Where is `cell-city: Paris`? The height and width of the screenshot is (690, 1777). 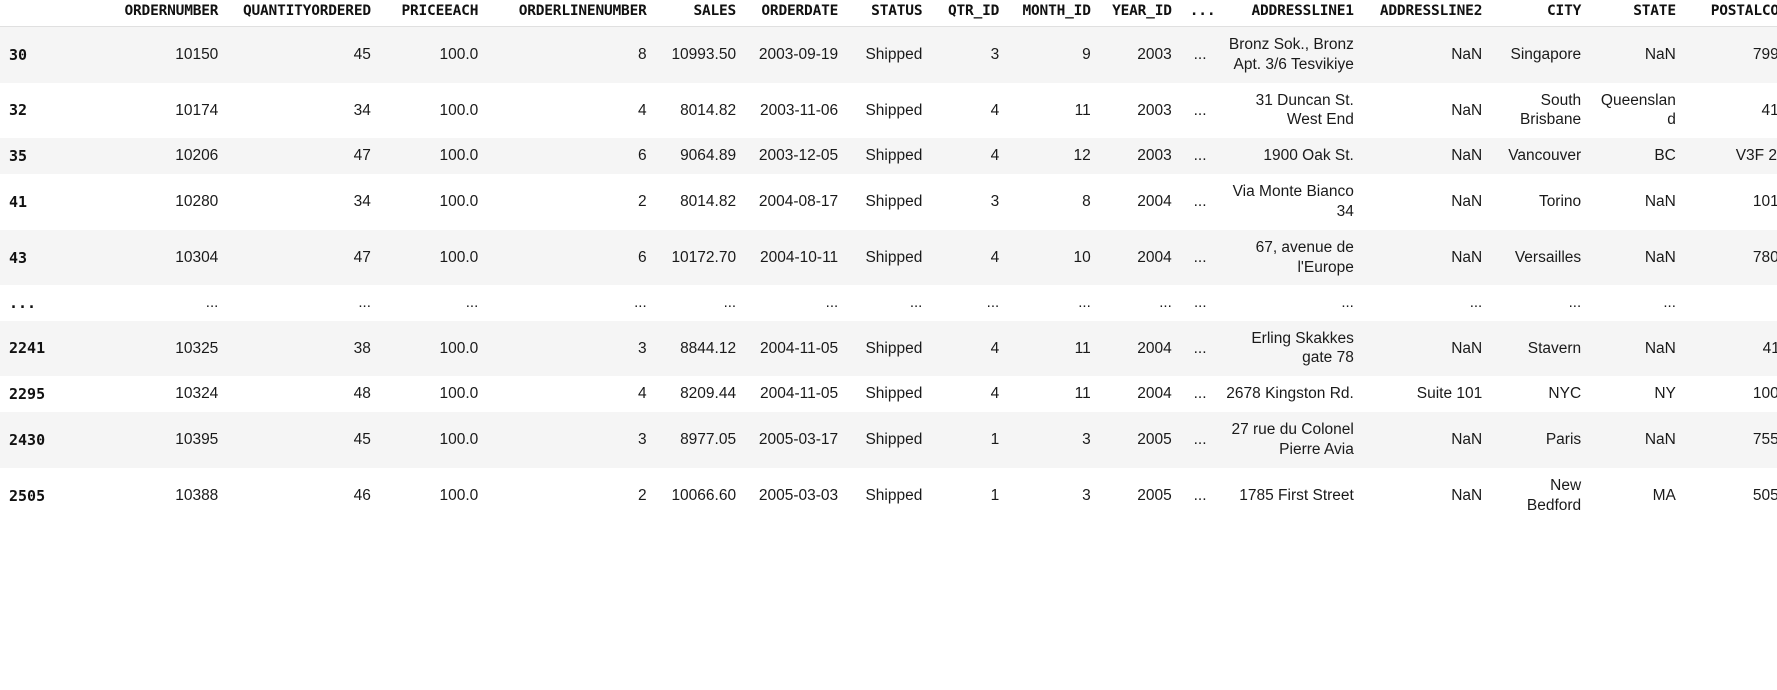
cell-city: Paris is located at coordinates (1541, 440).